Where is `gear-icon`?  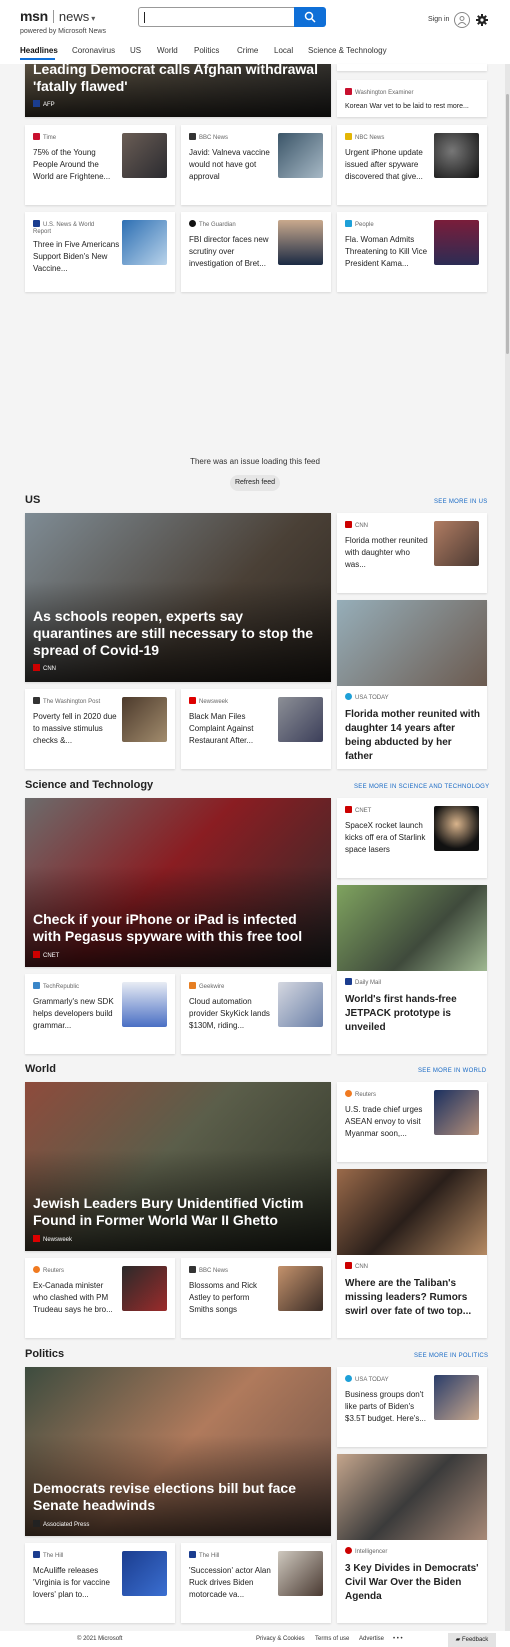
gear-icon is located at coordinates (482, 22).